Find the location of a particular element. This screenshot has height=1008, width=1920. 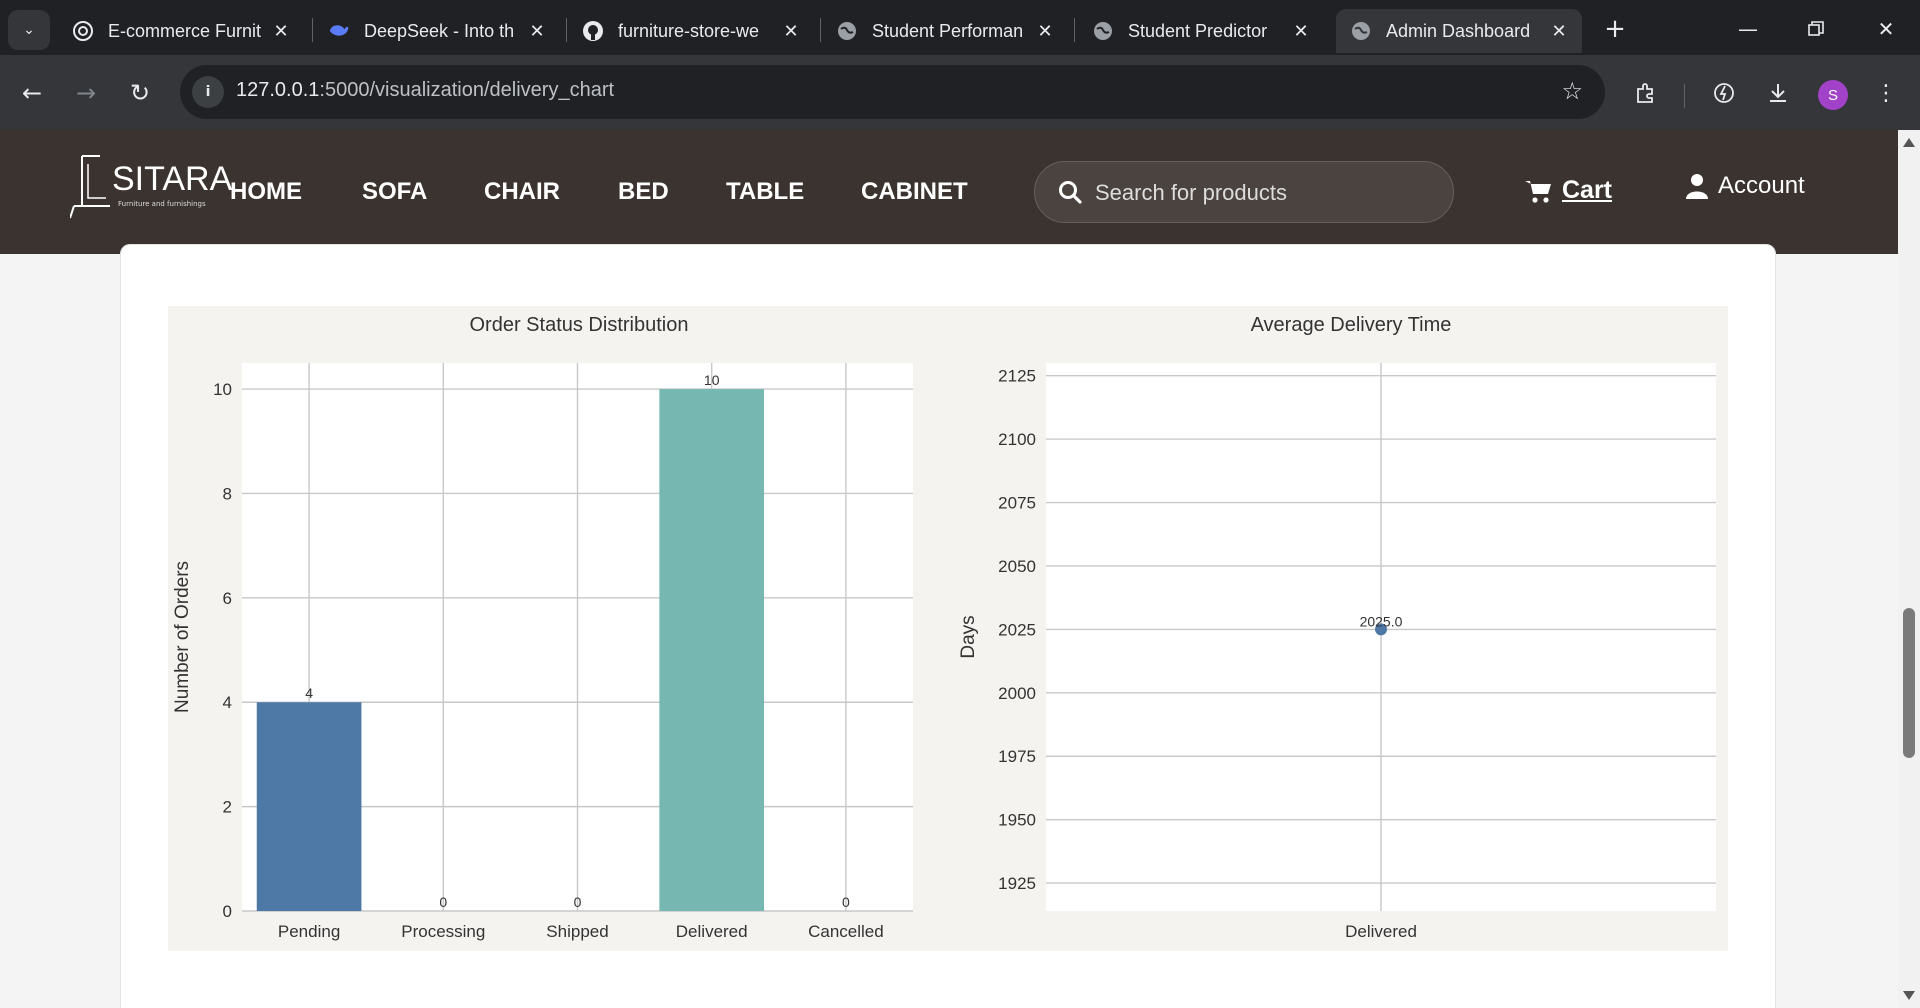

y-tick-label: 2125 is located at coordinates (1017, 376).